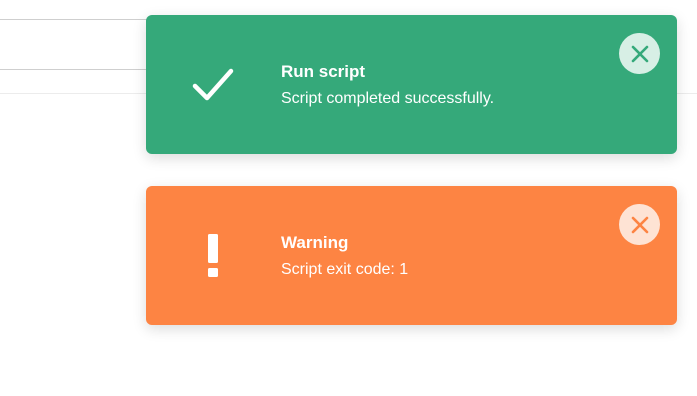  I want to click on toast-message: Script completed successfully., so click(388, 98).